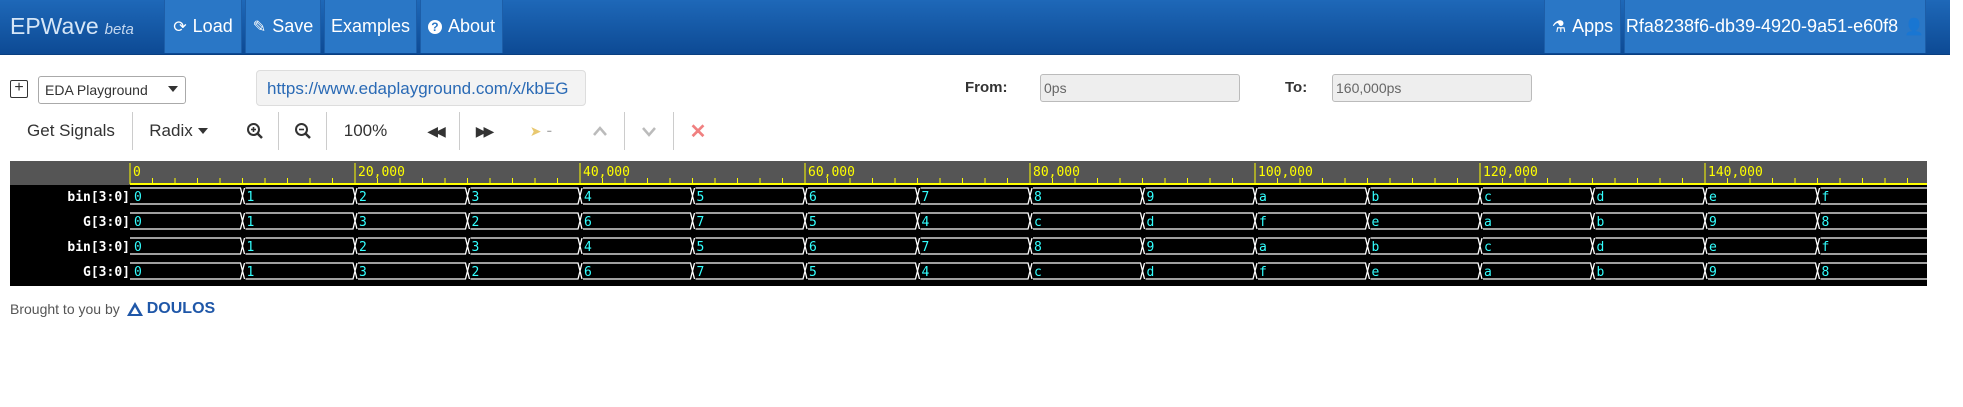  I want to click on examples-label: Examples, so click(370, 26).